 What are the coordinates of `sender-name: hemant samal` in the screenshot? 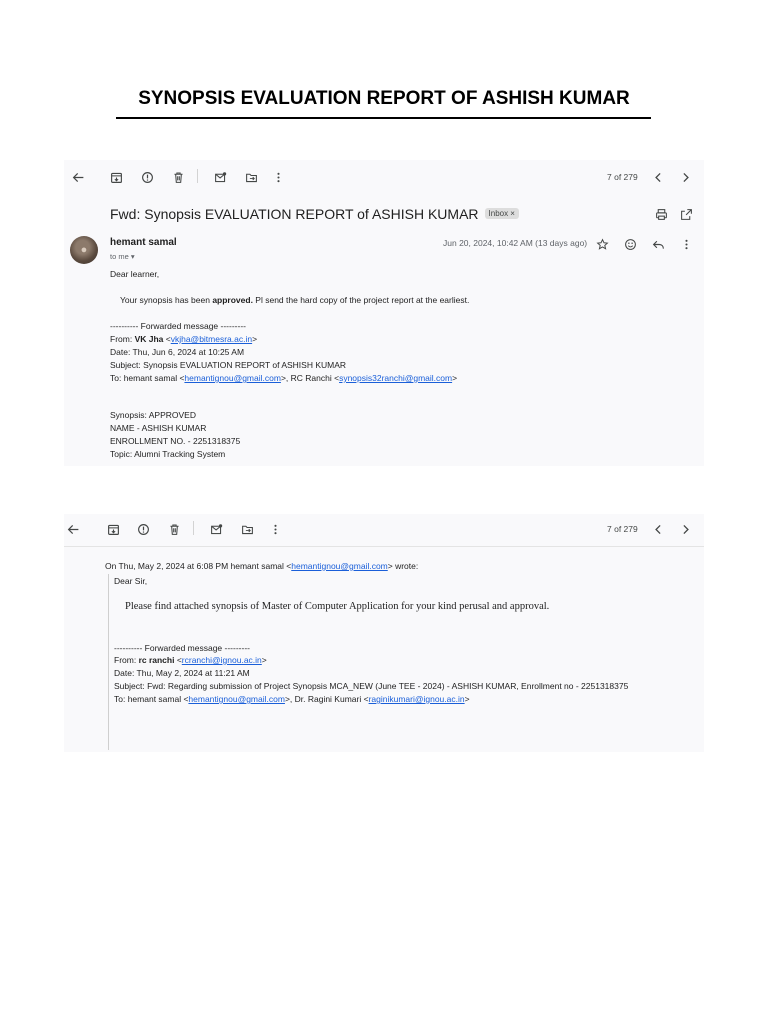 It's located at (143, 242).